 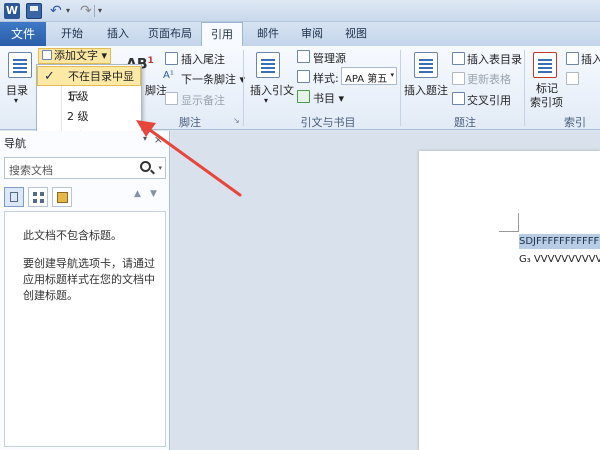 I want to click on tab-insert: 插入, so click(x=118, y=34).